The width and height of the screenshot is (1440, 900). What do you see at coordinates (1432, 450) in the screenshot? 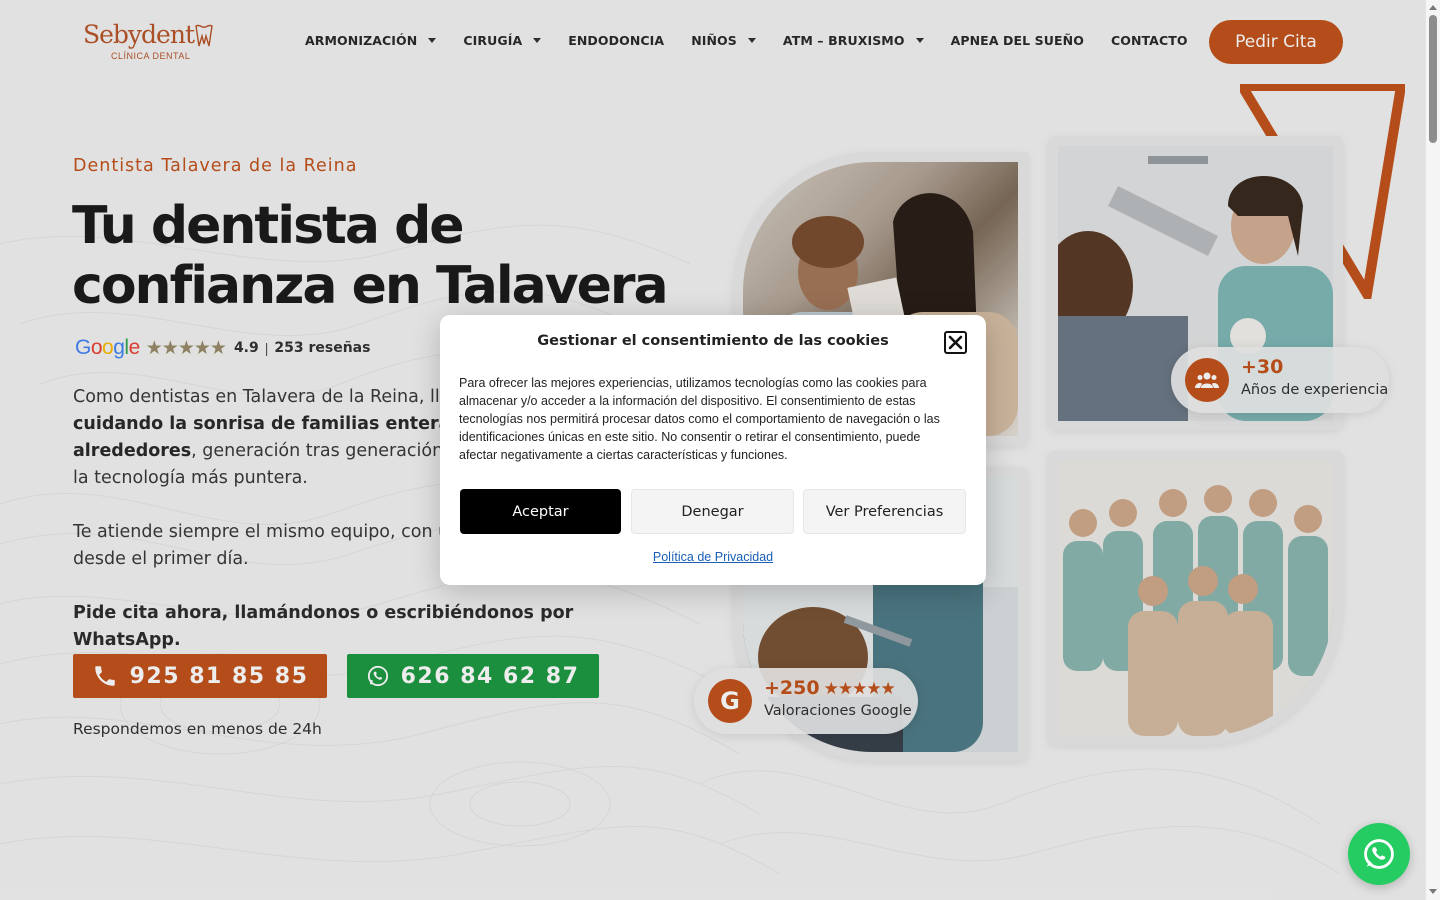
I see `page-scrollbar` at bounding box center [1432, 450].